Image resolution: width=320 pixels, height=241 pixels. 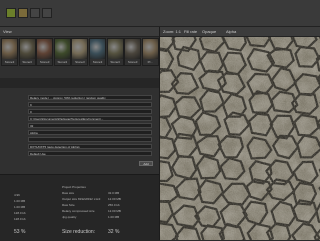 What do you see at coordinates (90, 111) in the screenshot?
I see `property-field: 0` at bounding box center [90, 111].